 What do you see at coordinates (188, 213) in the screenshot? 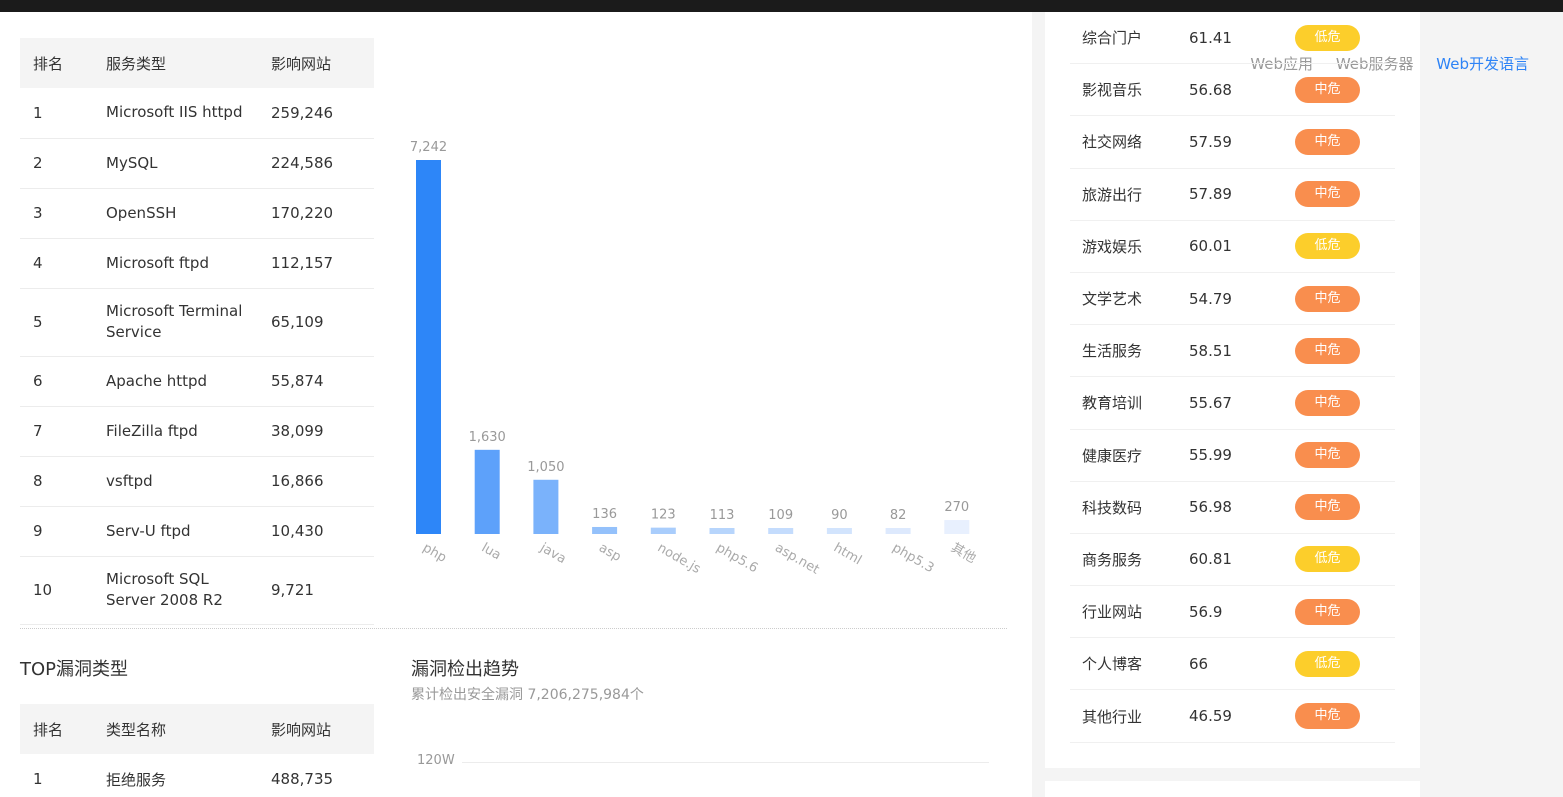
I see `service-cell: OpenSSH` at bounding box center [188, 213].